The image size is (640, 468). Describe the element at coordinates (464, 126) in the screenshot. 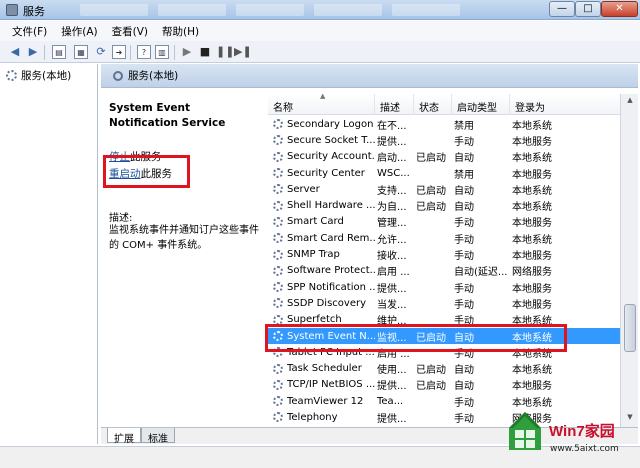

I see `cell-startup-type: 禁用` at that location.